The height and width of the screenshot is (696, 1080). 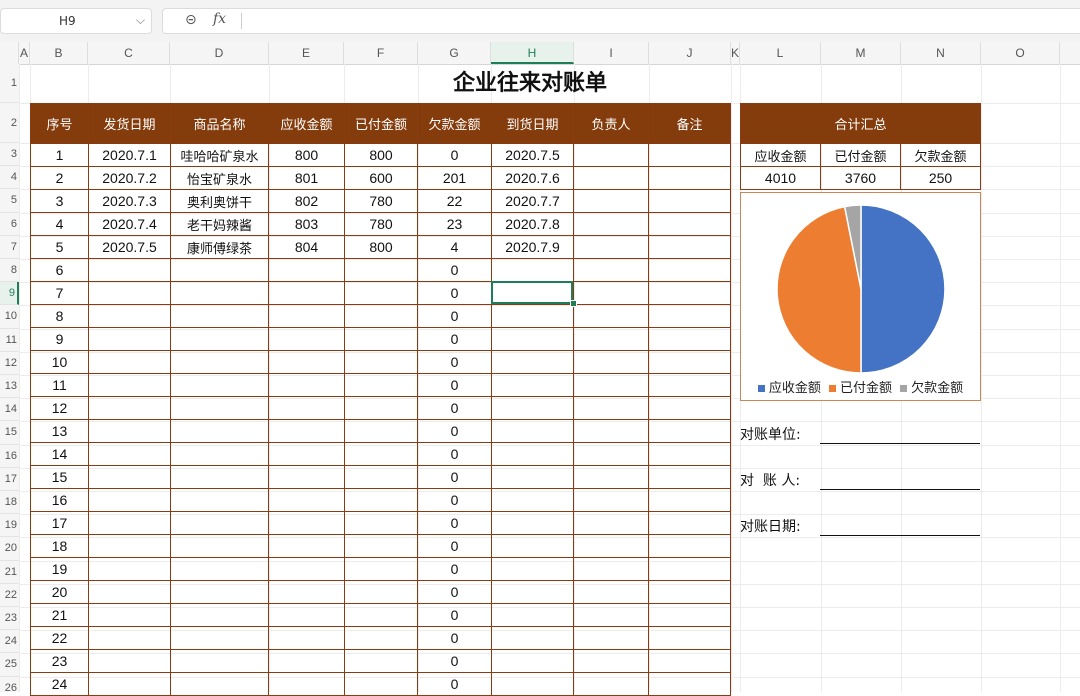 I want to click on column-header-l: L, so click(x=780, y=53).